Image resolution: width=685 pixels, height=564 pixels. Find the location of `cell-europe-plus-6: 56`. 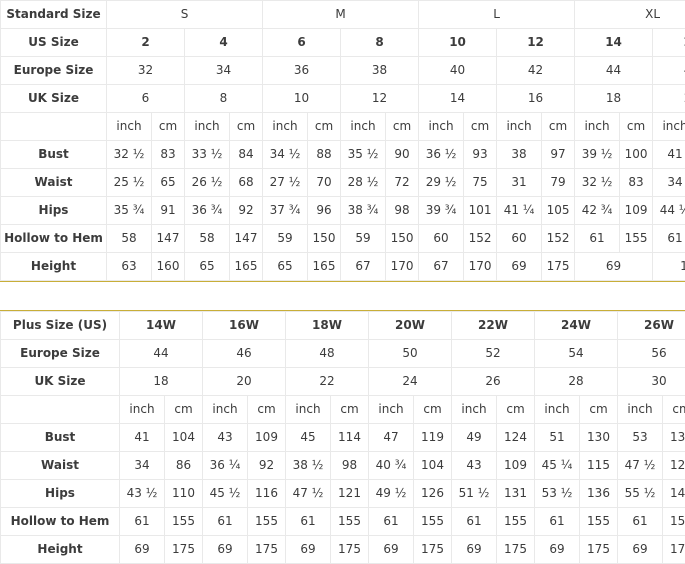

cell-europe-plus-6: 56 is located at coordinates (651, 353).